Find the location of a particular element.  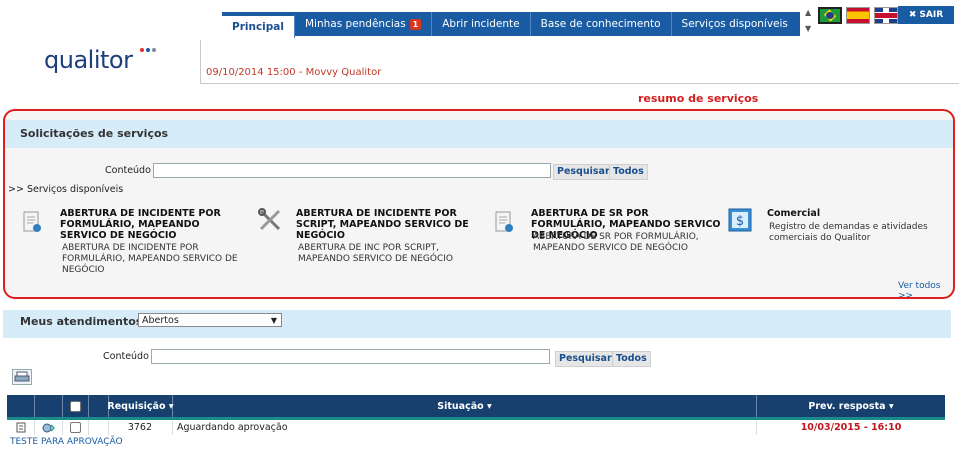

dollar-icon: $ is located at coordinates (740, 220).